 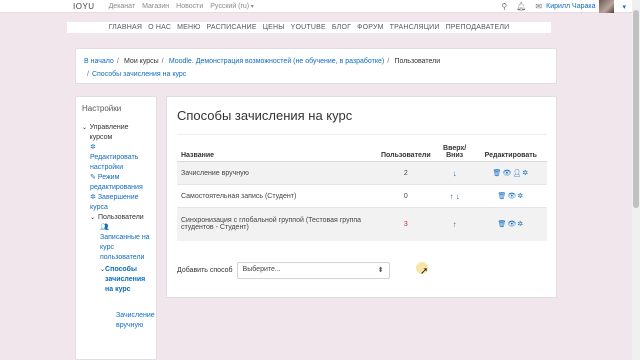 I want to click on tree-edit-settings: Редактировать настройки, so click(x=114, y=162).